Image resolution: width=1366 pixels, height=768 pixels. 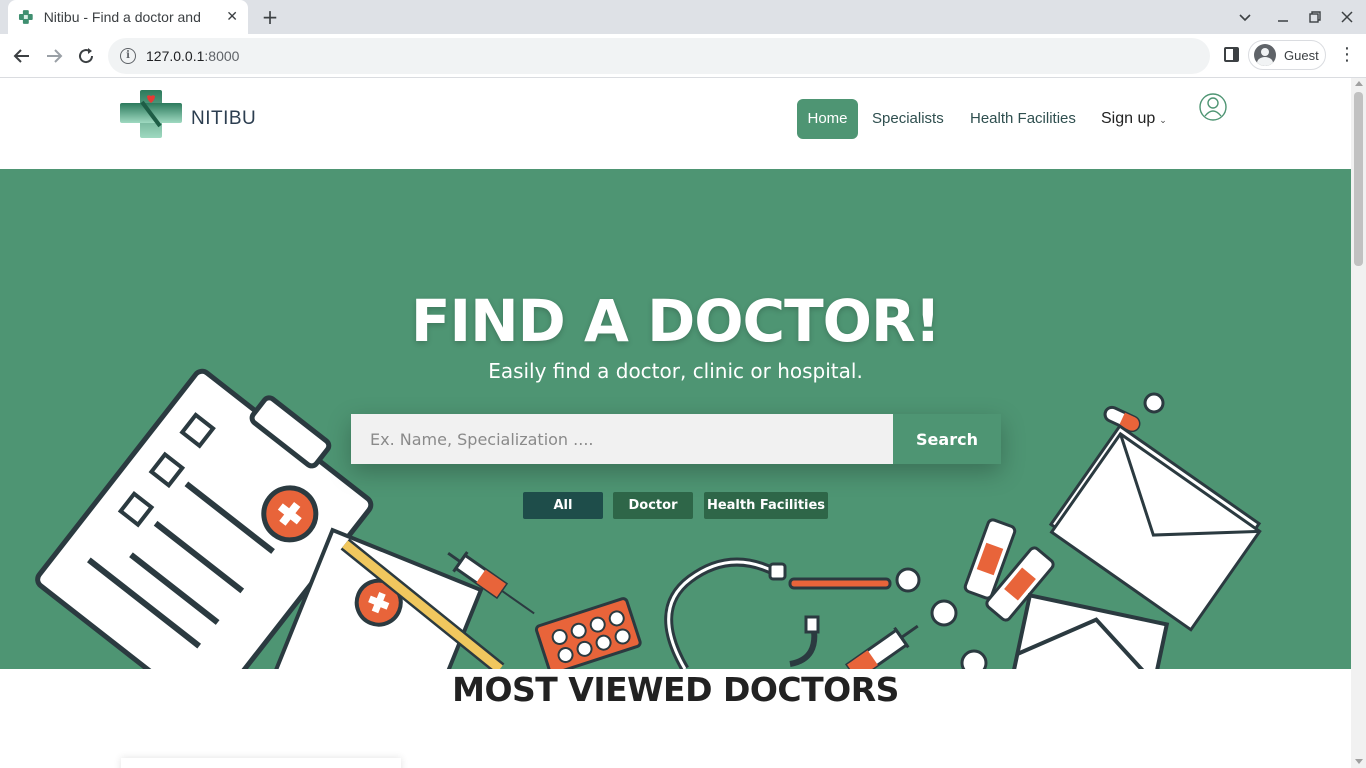 What do you see at coordinates (675, 321) in the screenshot?
I see `hero-title: FIND A DOCTOR!` at bounding box center [675, 321].